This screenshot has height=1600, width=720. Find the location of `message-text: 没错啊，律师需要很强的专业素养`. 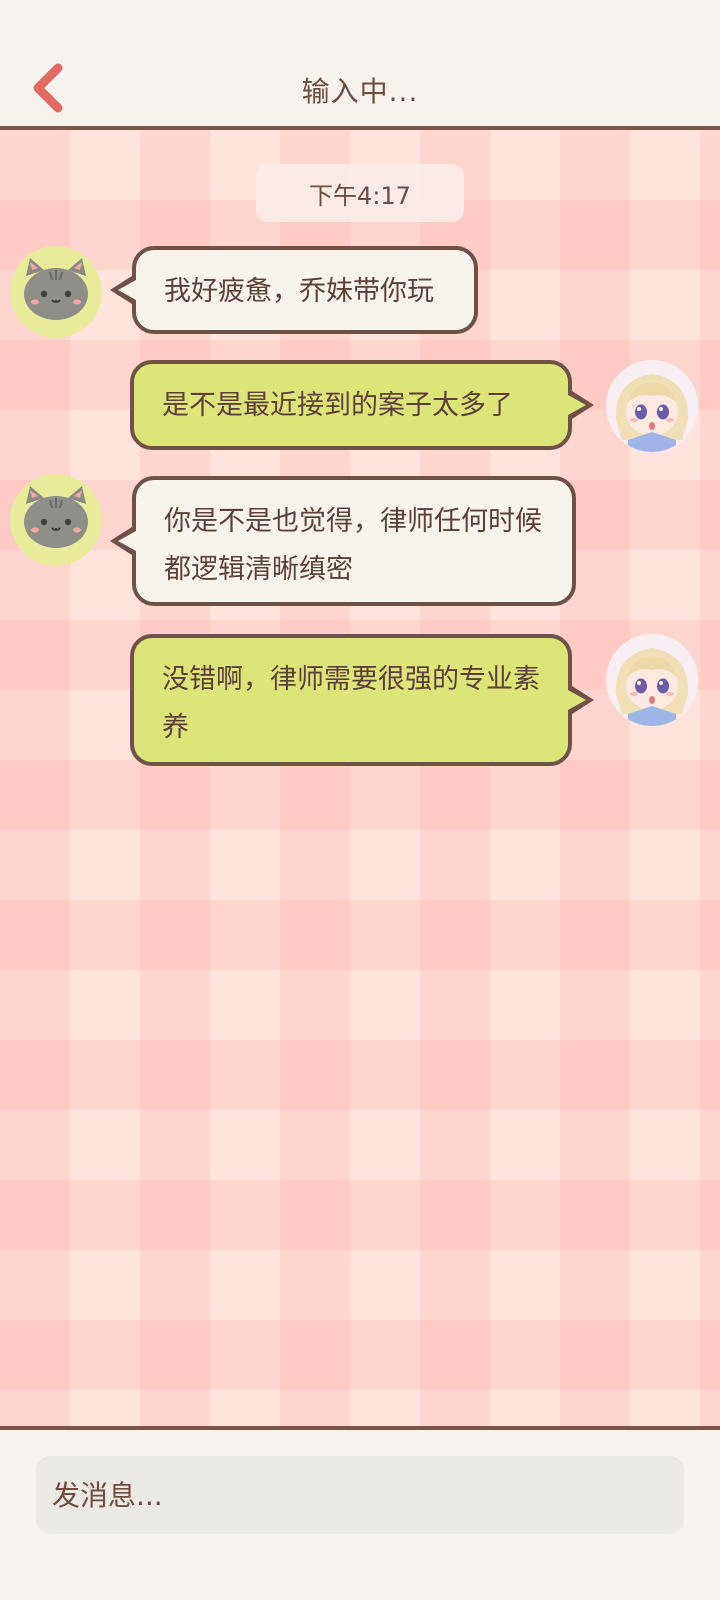

message-text: 没错啊，律师需要很强的专业素养 is located at coordinates (351, 703).